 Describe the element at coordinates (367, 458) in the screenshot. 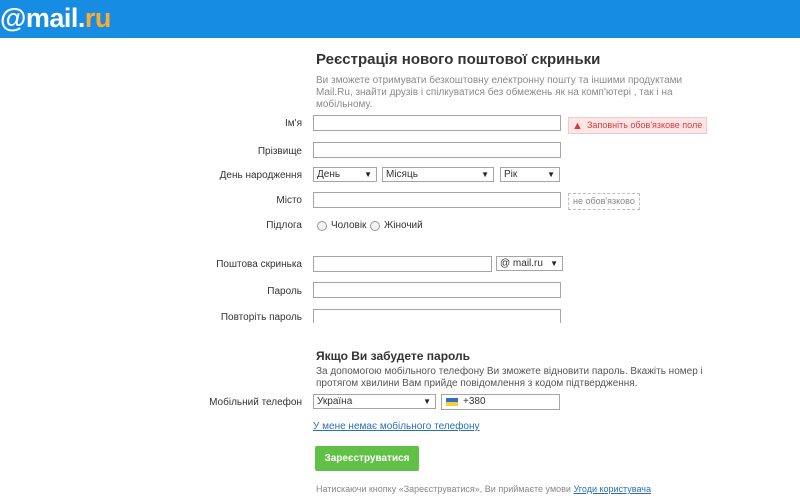

I see `register-button: Зареєструватися` at that location.